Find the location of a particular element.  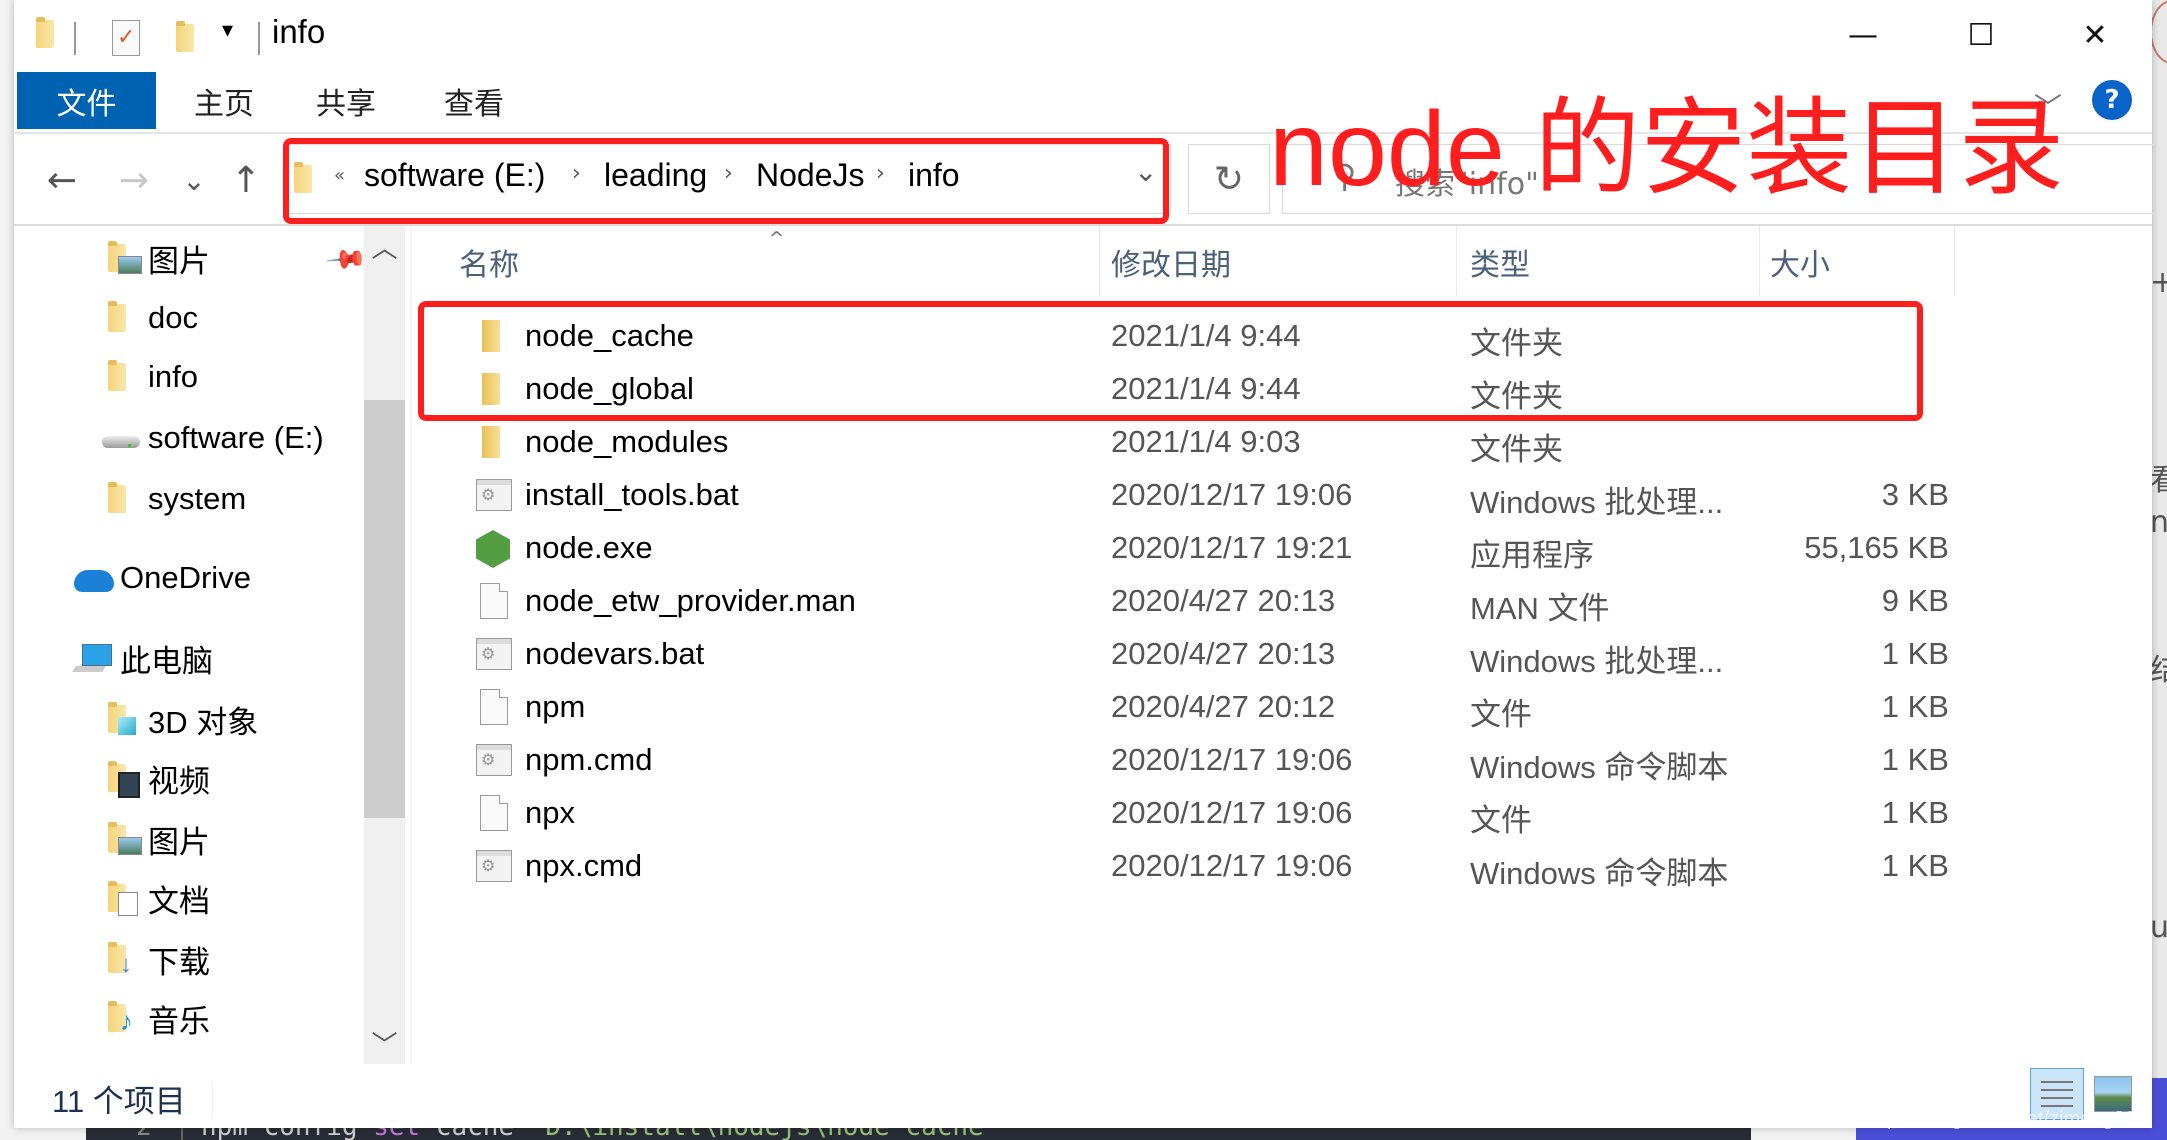

videos-folder-icon is located at coordinates (122, 778).